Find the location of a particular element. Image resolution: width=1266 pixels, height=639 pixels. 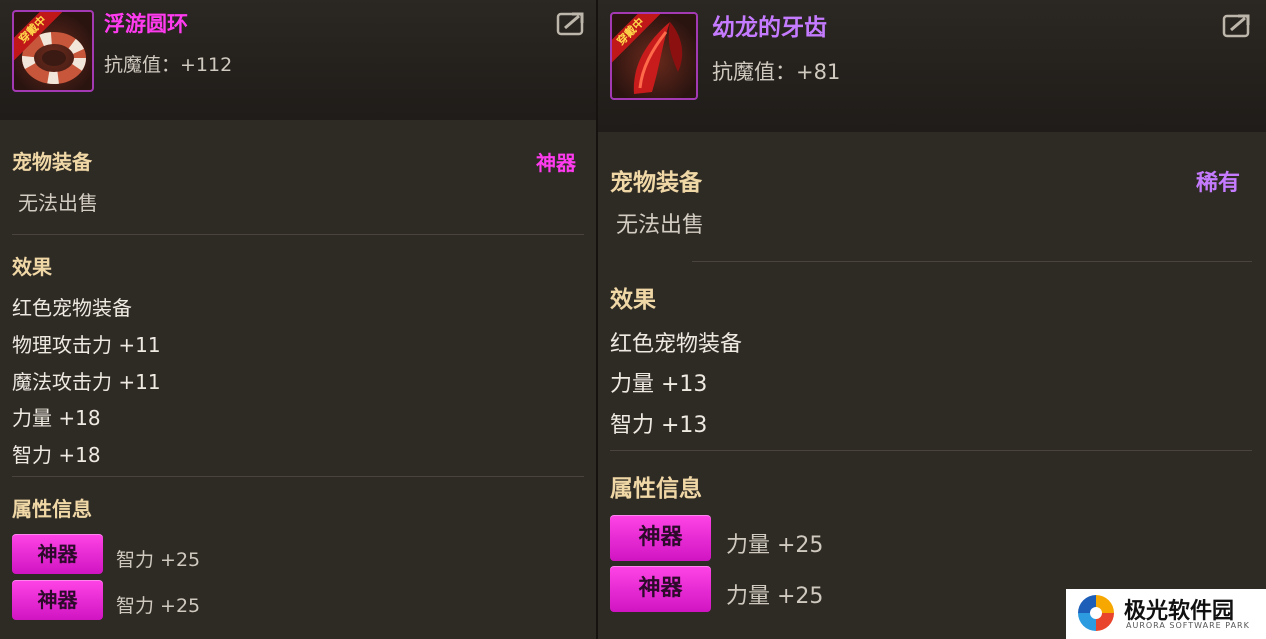

effect-line: 力量 +18 is located at coordinates (56, 418).